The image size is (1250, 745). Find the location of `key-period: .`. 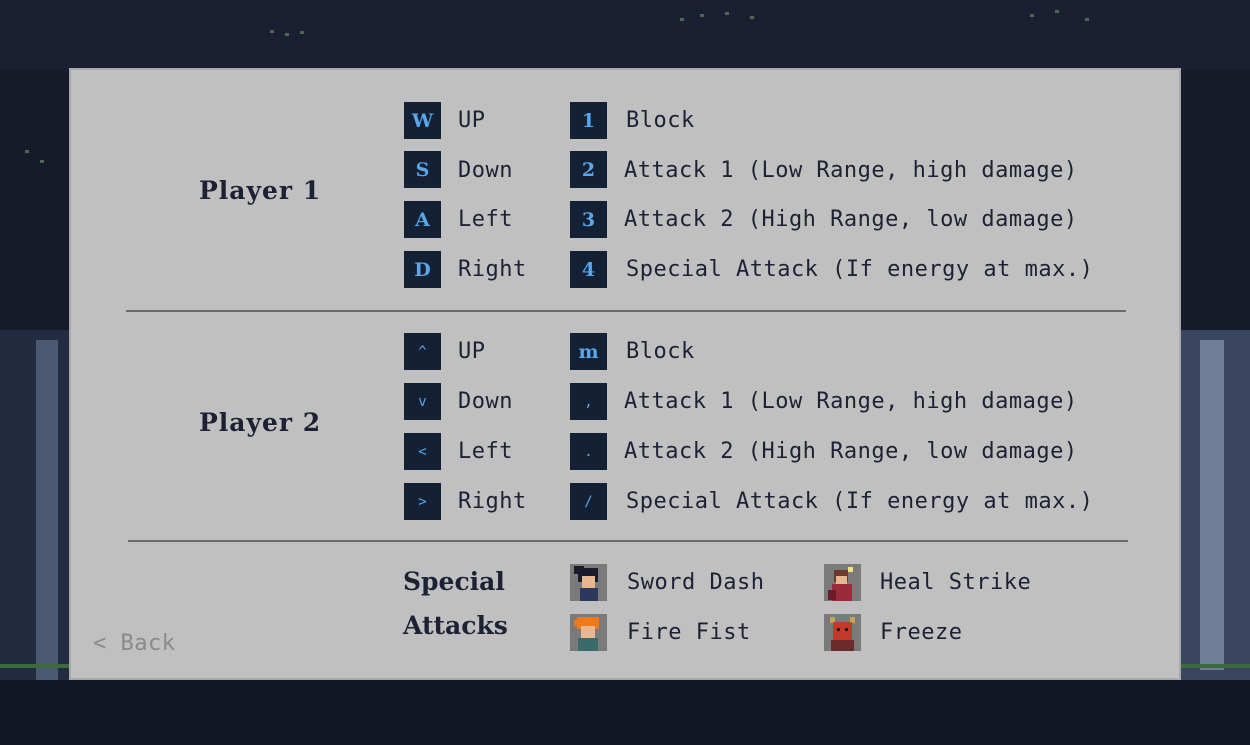

key-period: . is located at coordinates (588, 451).